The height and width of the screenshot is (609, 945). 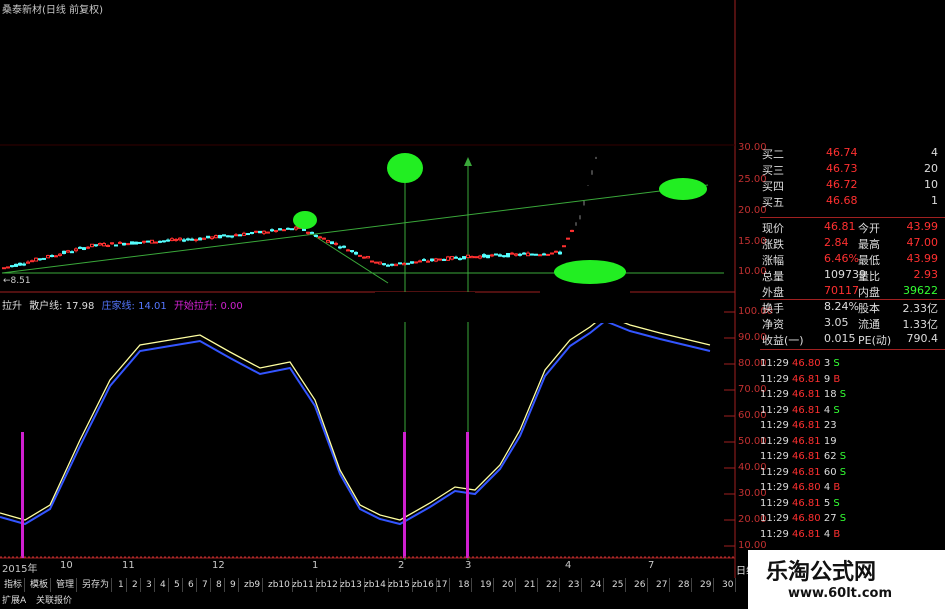 What do you see at coordinates (253, 585) in the screenshot?
I see `indicator-tab: zb9` at bounding box center [253, 585].